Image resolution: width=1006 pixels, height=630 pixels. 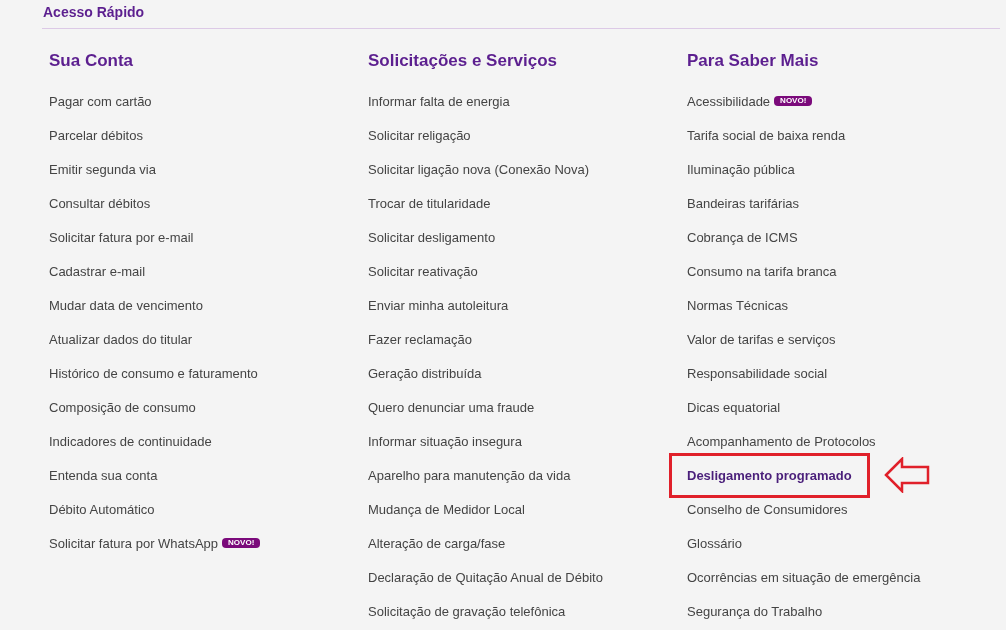 What do you see at coordinates (766, 135) in the screenshot?
I see `link: Tarifa social de baixa renda` at bounding box center [766, 135].